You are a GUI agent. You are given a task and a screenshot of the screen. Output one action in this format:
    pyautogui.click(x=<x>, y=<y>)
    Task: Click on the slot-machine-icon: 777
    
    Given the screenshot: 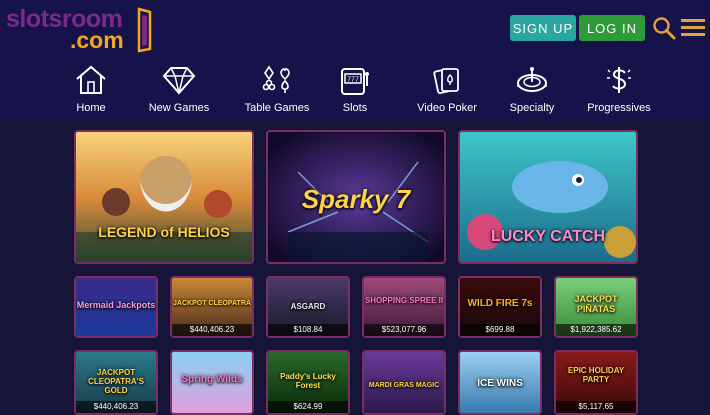 What is the action you would take?
    pyautogui.click(x=355, y=81)
    